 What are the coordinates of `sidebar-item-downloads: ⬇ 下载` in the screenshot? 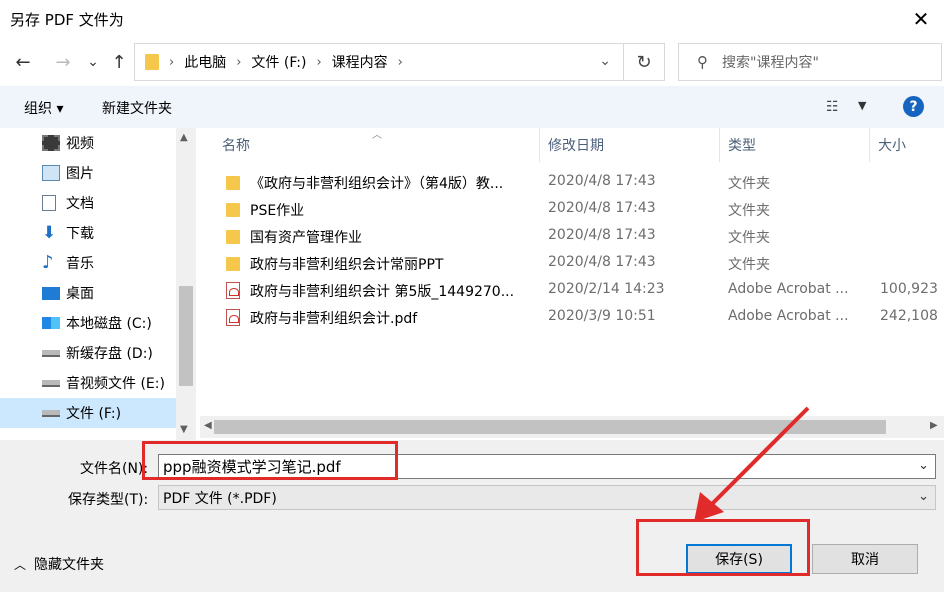 It's located at (88, 233).